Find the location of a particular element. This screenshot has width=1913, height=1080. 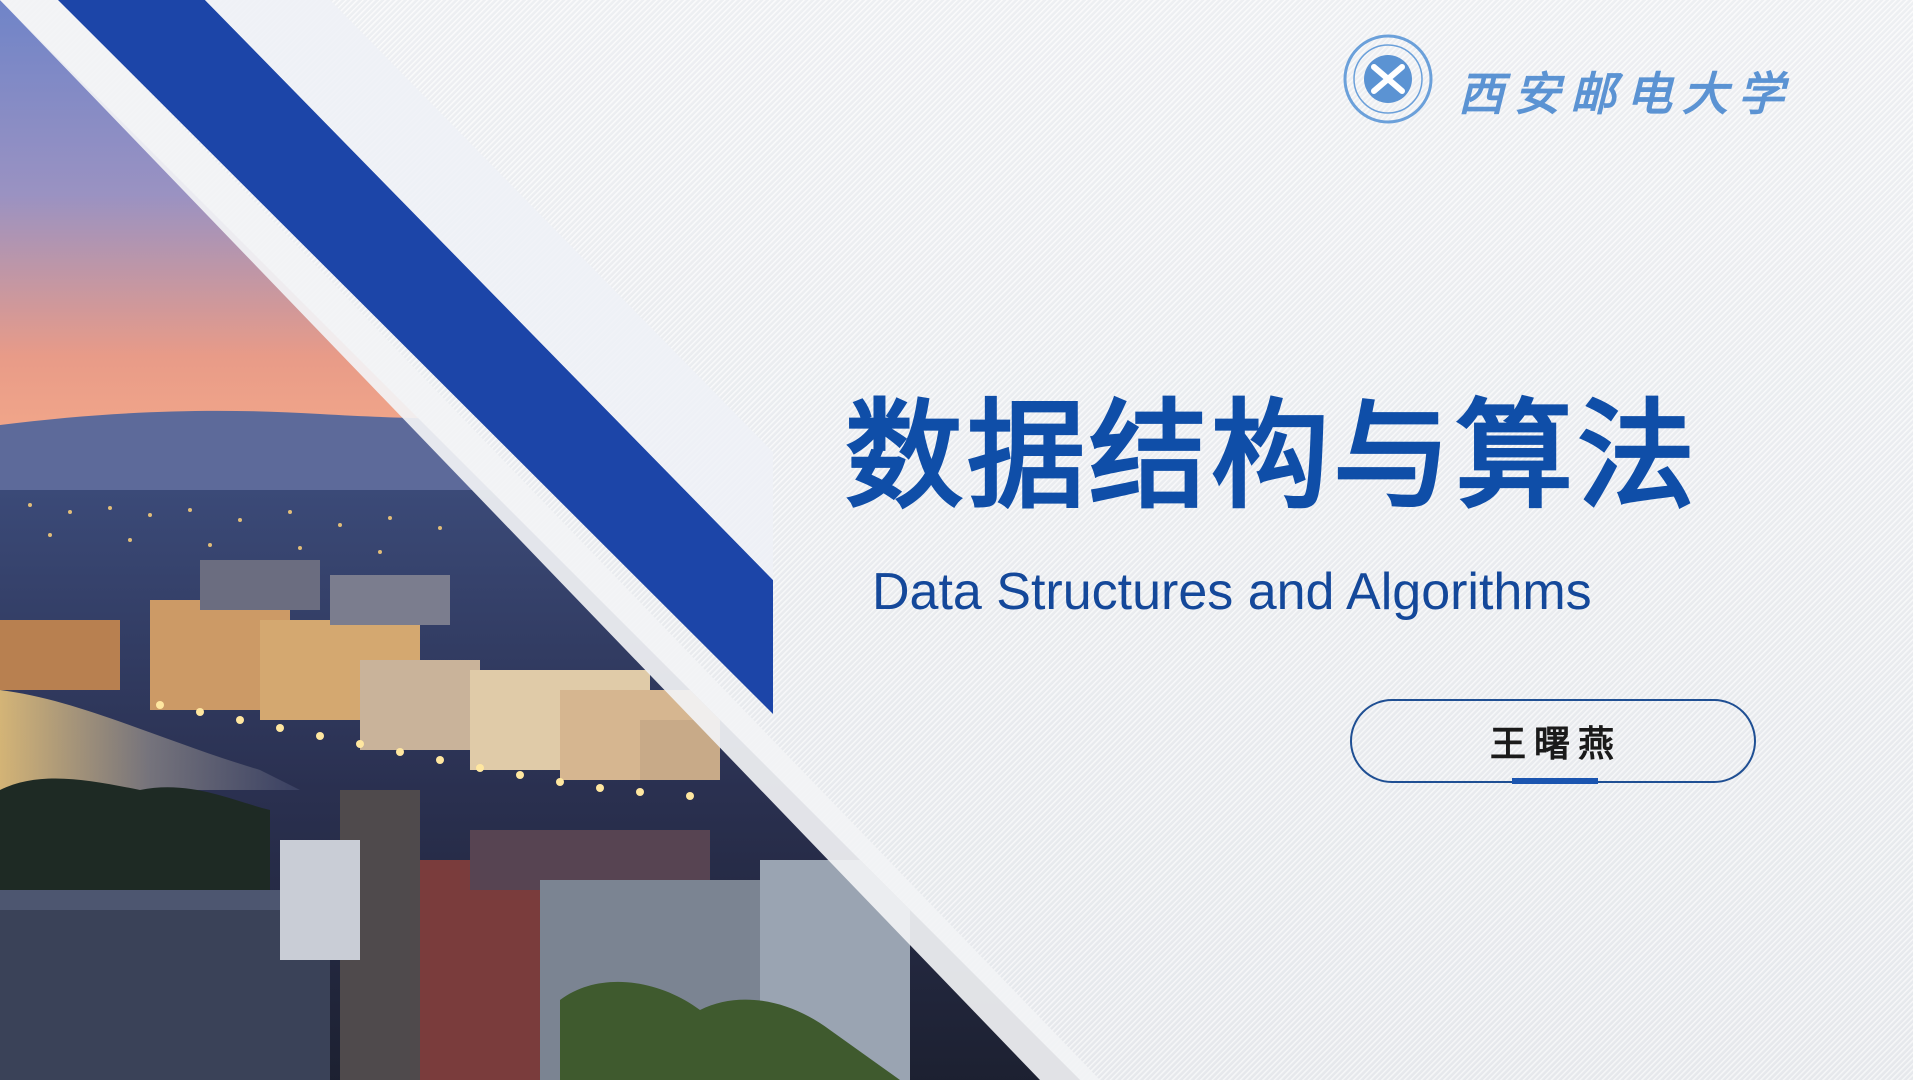

slide-title-english: Data Structures and Algorithms is located at coordinates (1232, 592).